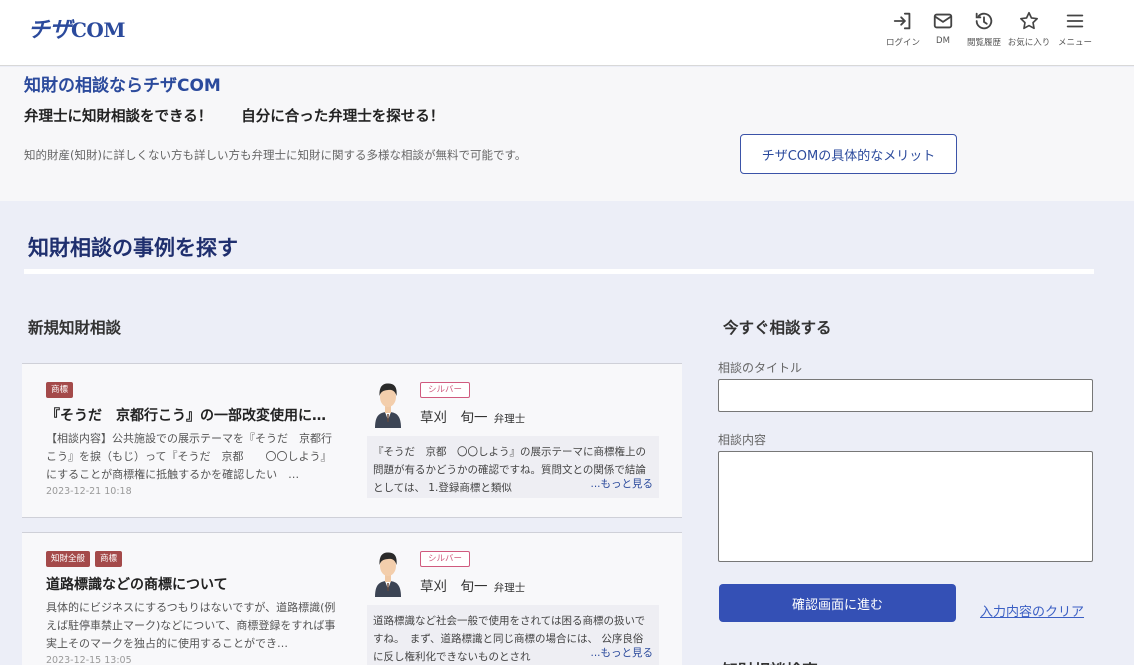  Describe the element at coordinates (76, 28) in the screenshot. I see `site-logo: チザCOM` at that location.